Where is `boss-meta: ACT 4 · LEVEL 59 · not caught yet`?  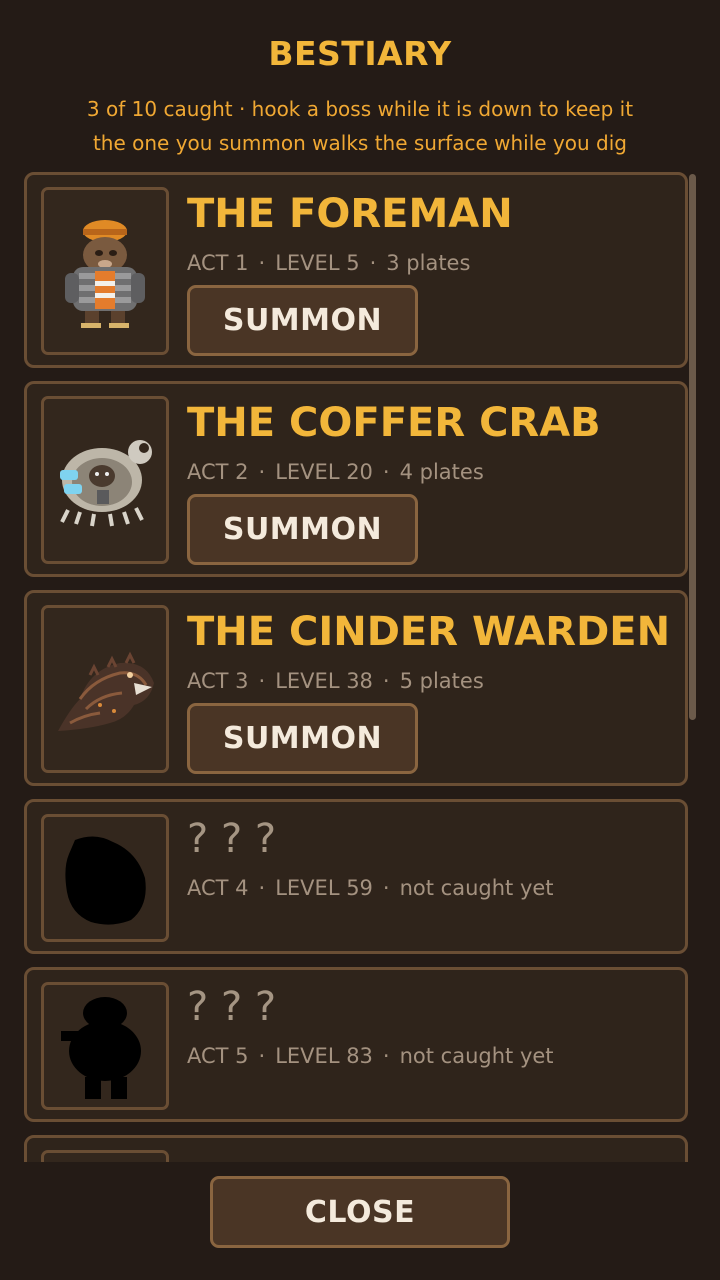
boss-meta: ACT 4 · LEVEL 59 · not caught yet is located at coordinates (370, 888).